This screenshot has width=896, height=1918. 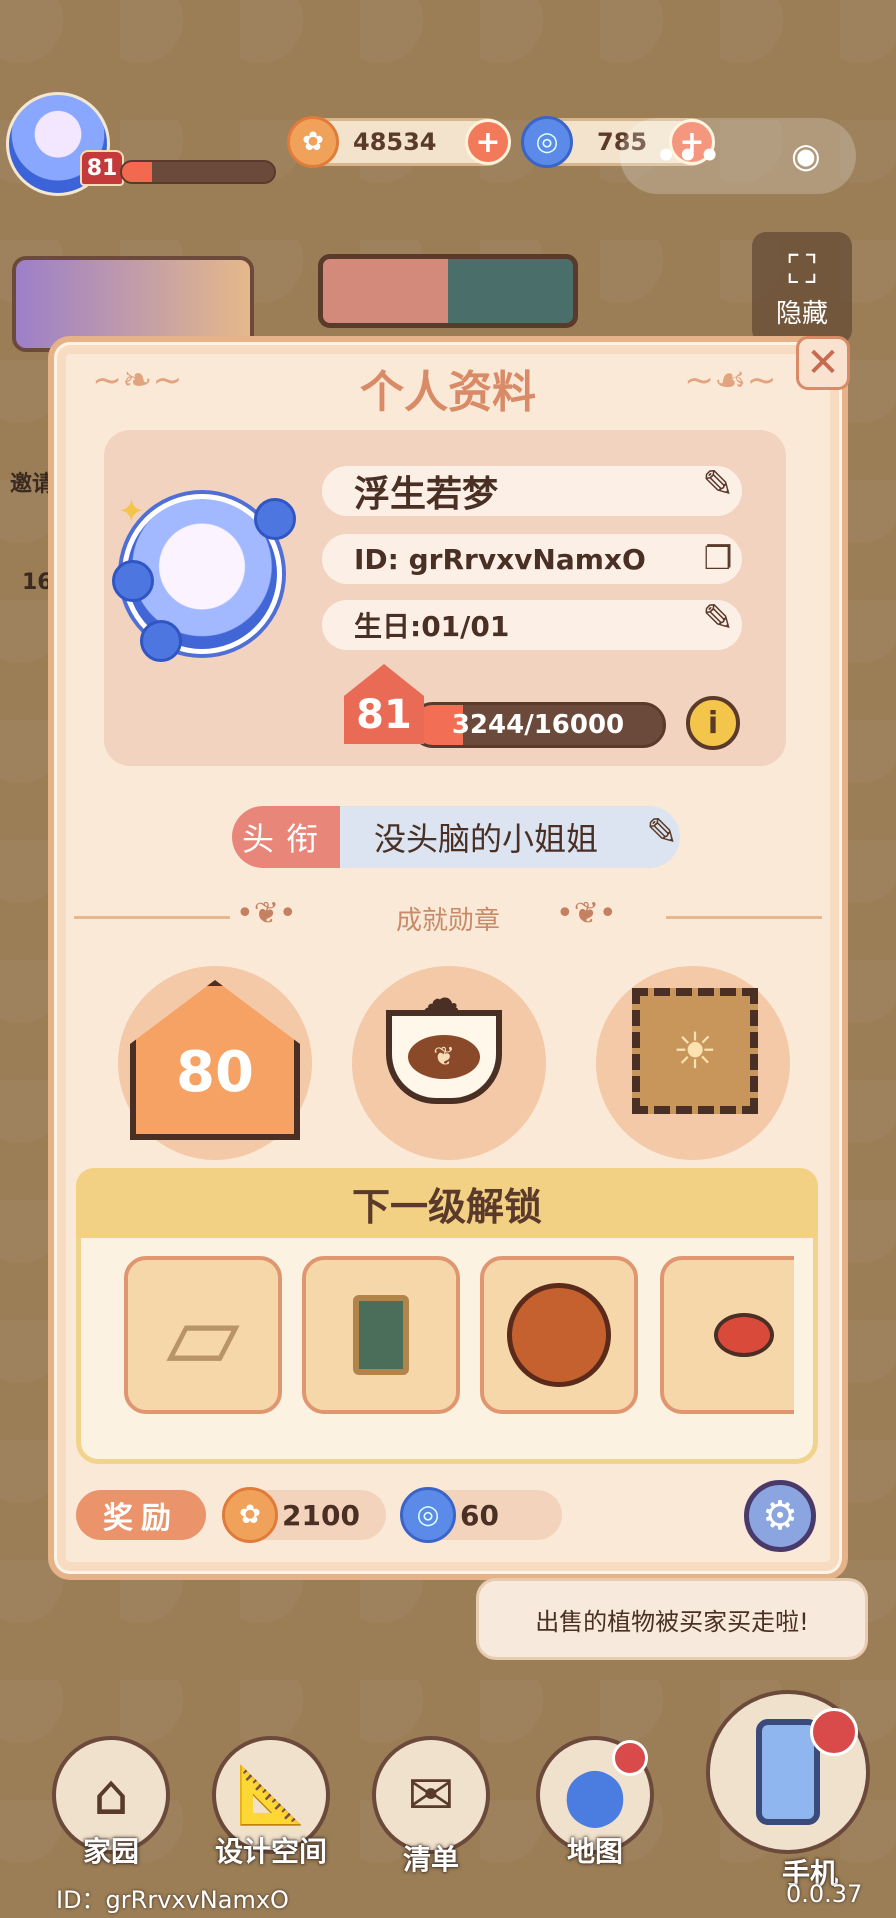 I want to click on player-id-text: ID: grRrvxvNamxO, so click(x=500, y=559).